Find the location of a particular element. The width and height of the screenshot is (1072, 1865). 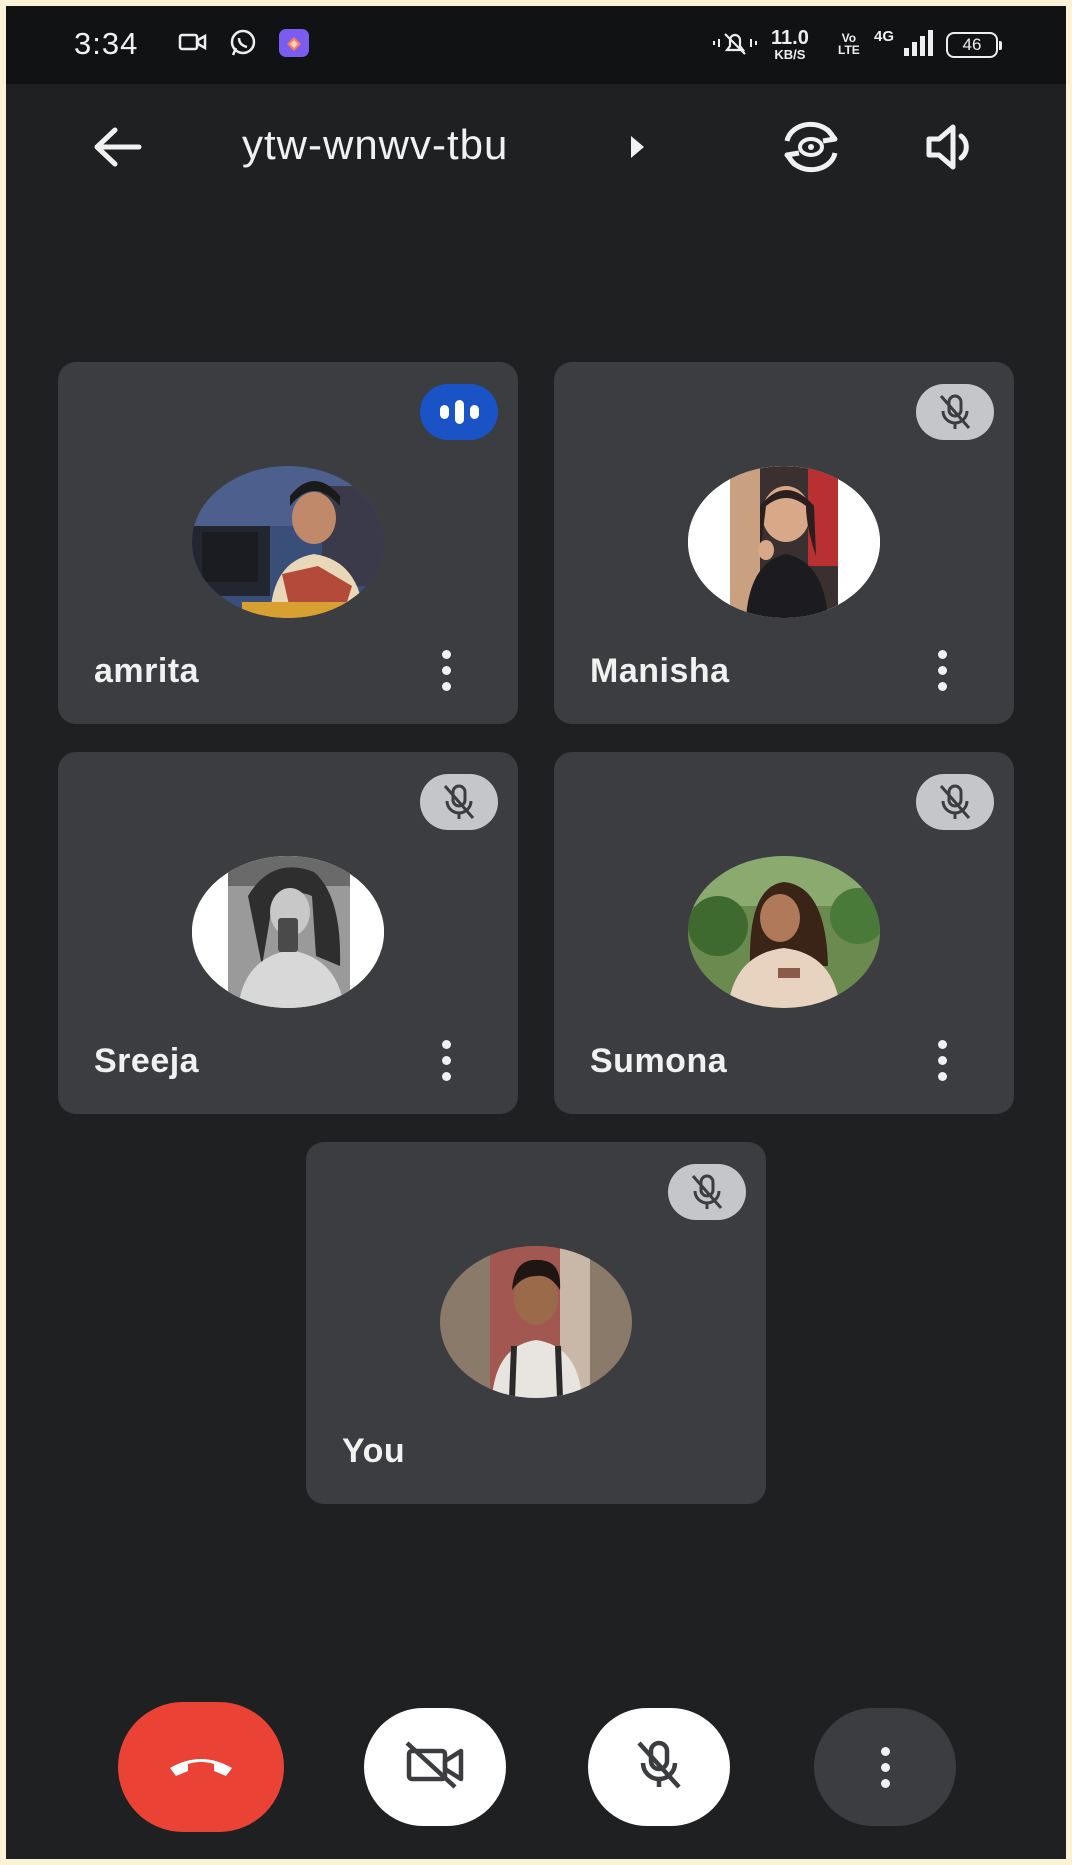

participant-tile: amrita is located at coordinates (288, 543).